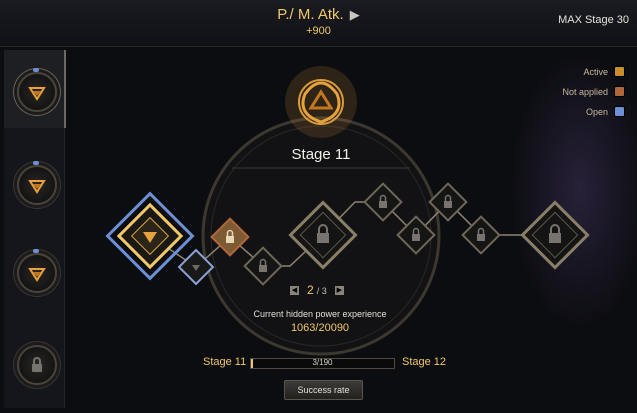 The image size is (637, 413). Describe the element at coordinates (619, 111) in the screenshot. I see `legend-swatch-open` at that location.